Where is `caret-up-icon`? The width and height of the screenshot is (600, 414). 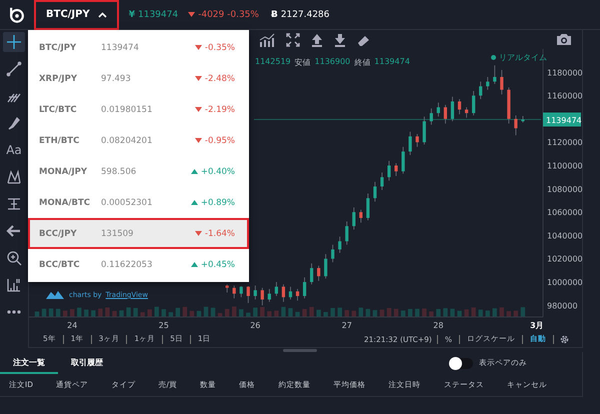
caret-up-icon is located at coordinates (102, 15).